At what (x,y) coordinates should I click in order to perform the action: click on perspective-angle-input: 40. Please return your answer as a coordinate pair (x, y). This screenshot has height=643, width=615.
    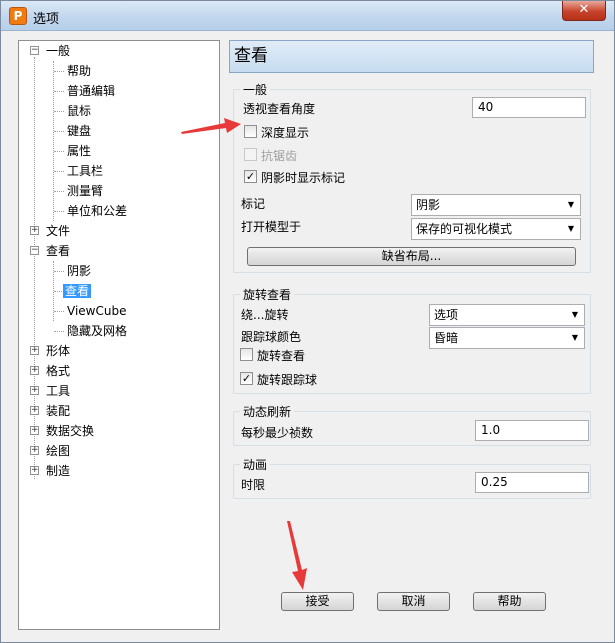
    Looking at the image, I should click on (529, 107).